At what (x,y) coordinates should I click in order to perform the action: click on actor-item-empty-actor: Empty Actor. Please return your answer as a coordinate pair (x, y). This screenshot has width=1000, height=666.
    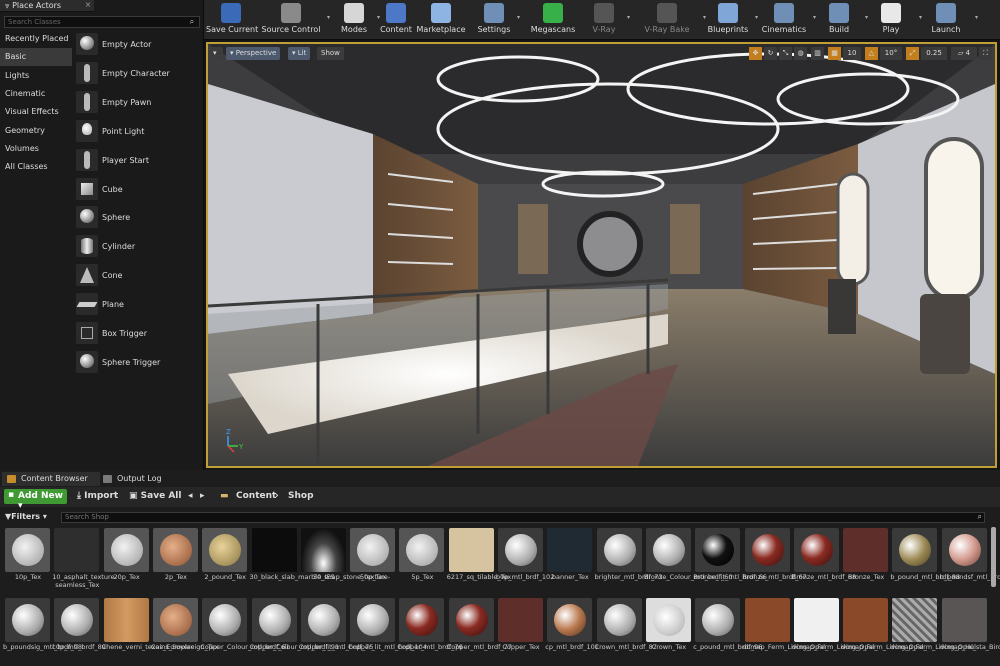
    Looking at the image, I should click on (138, 45).